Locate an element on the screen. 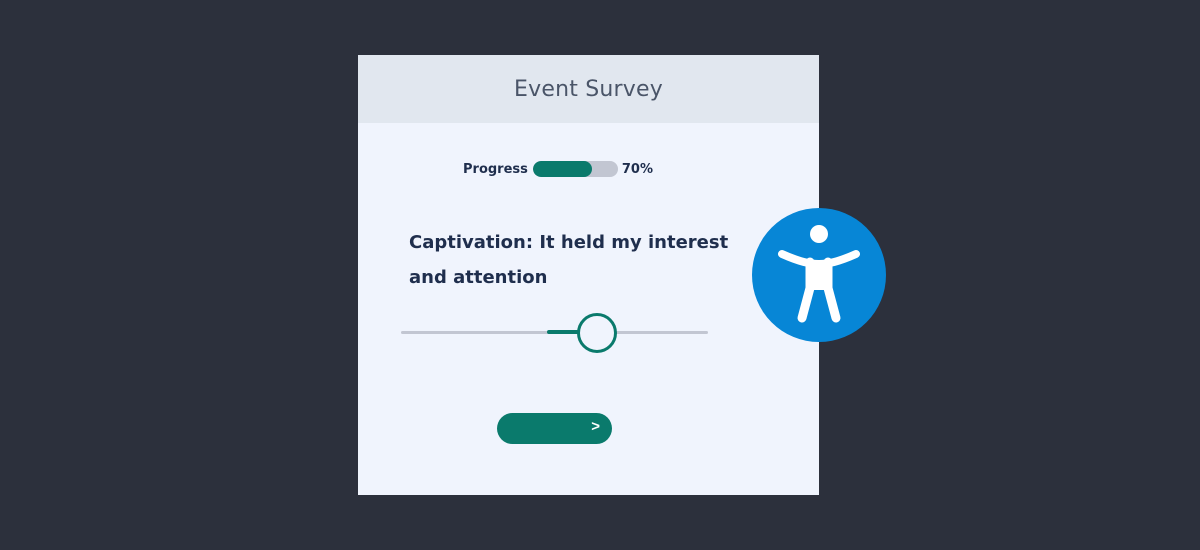 Image resolution: width=1200 pixels, height=550 pixels. progress-bar is located at coordinates (575, 169).